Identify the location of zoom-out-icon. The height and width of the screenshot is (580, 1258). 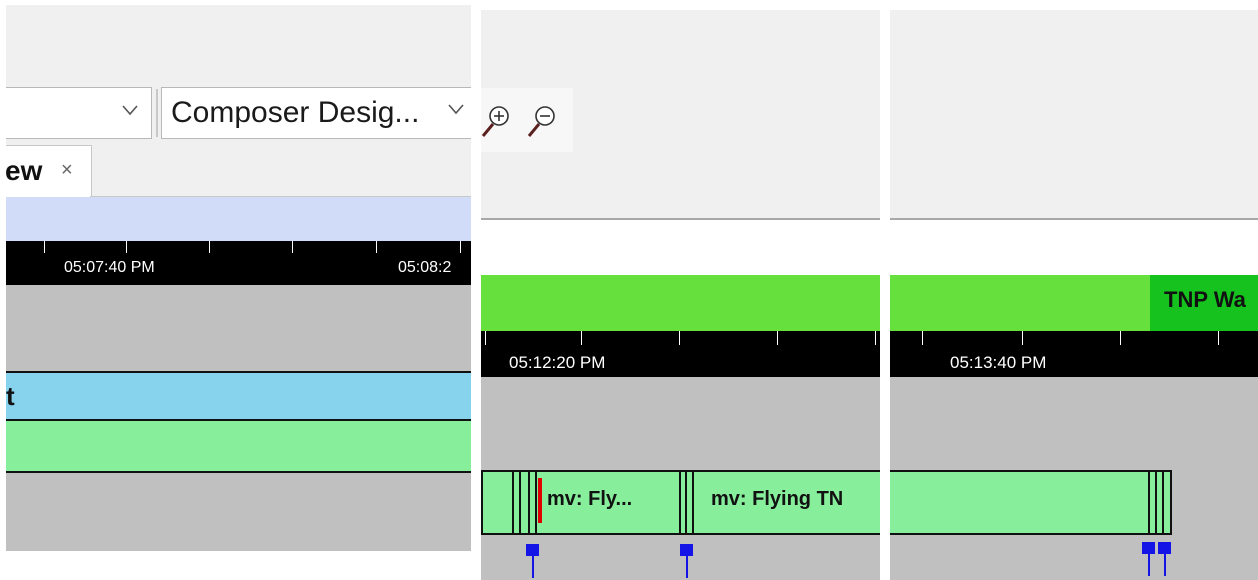
(542, 123).